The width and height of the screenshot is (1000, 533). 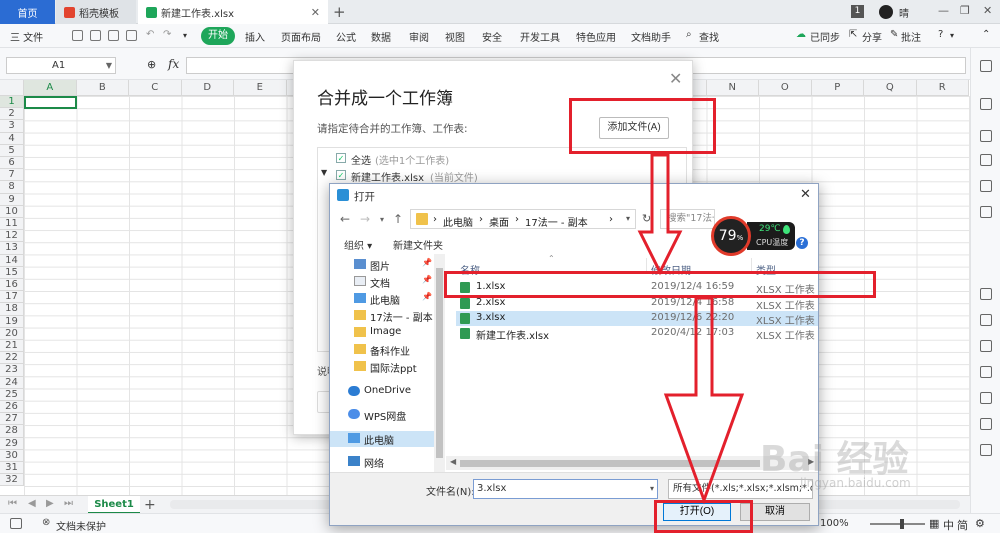 What do you see at coordinates (12, 309) in the screenshot?
I see `row-header: 18` at bounding box center [12, 309].